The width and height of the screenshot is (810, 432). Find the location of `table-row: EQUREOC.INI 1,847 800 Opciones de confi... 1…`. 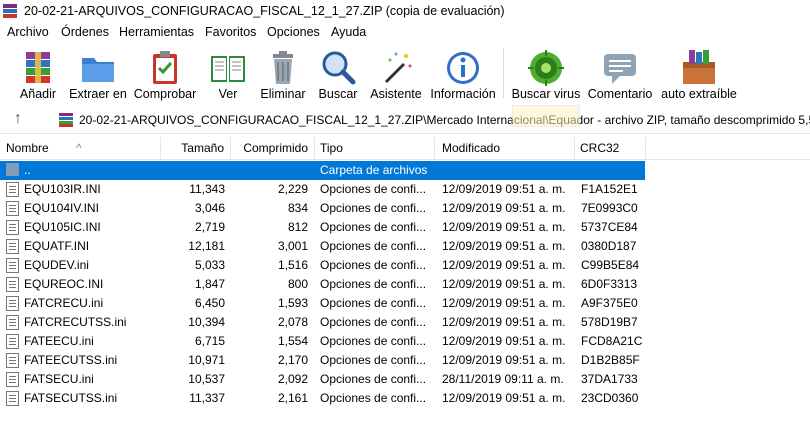

table-row: EQUREOC.INI 1,847 800 Opciones de confi... 1… is located at coordinates (322, 284).